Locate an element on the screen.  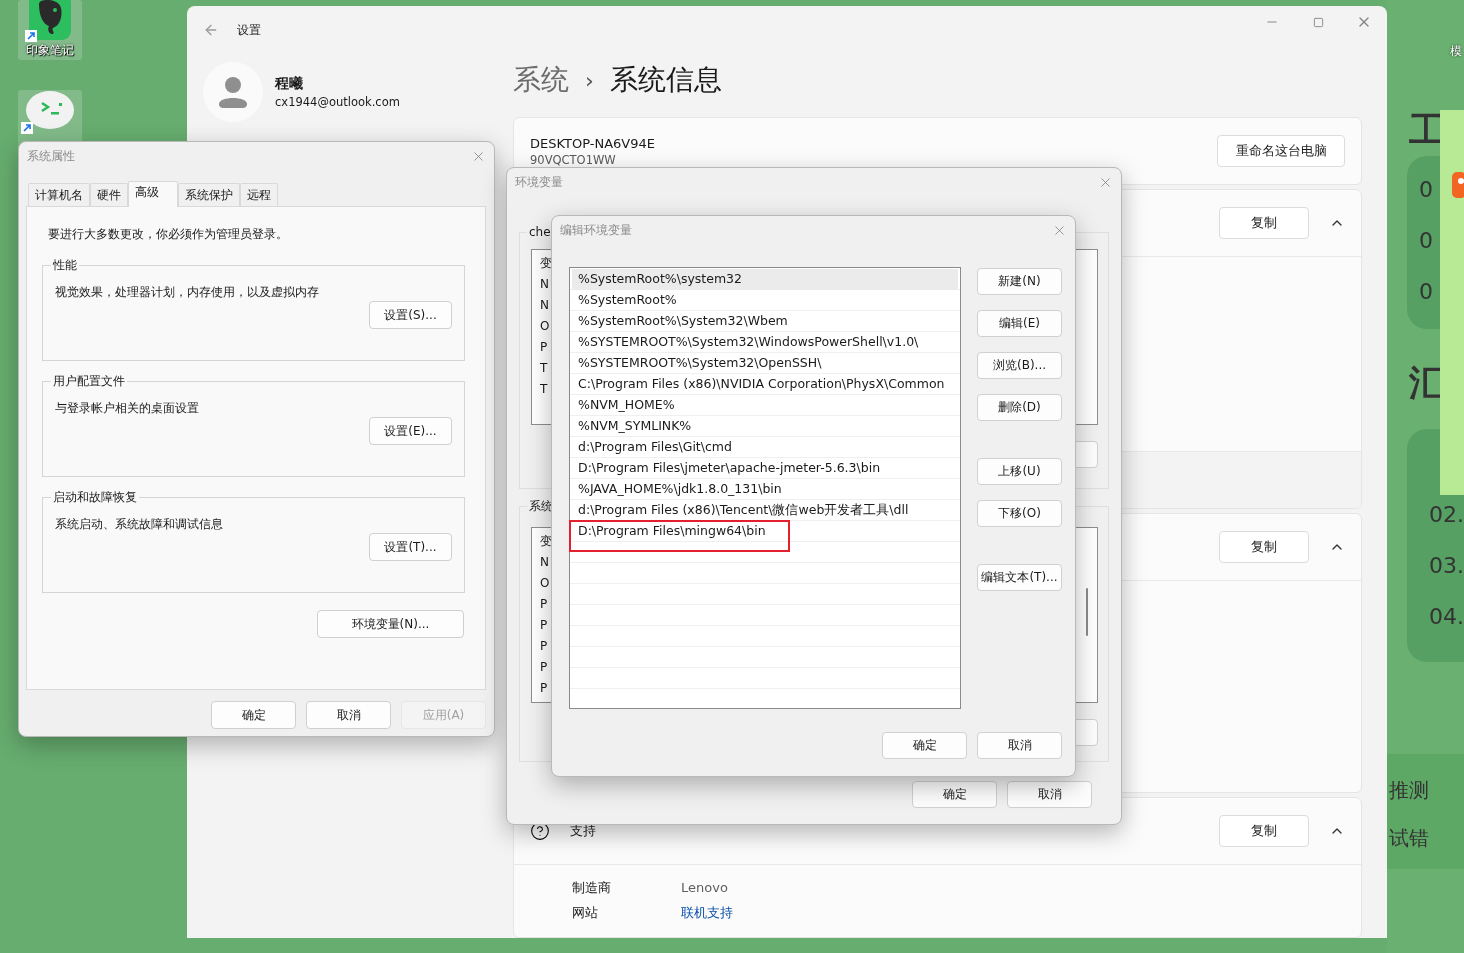
notes-app-icon is located at coordinates (50, 20).